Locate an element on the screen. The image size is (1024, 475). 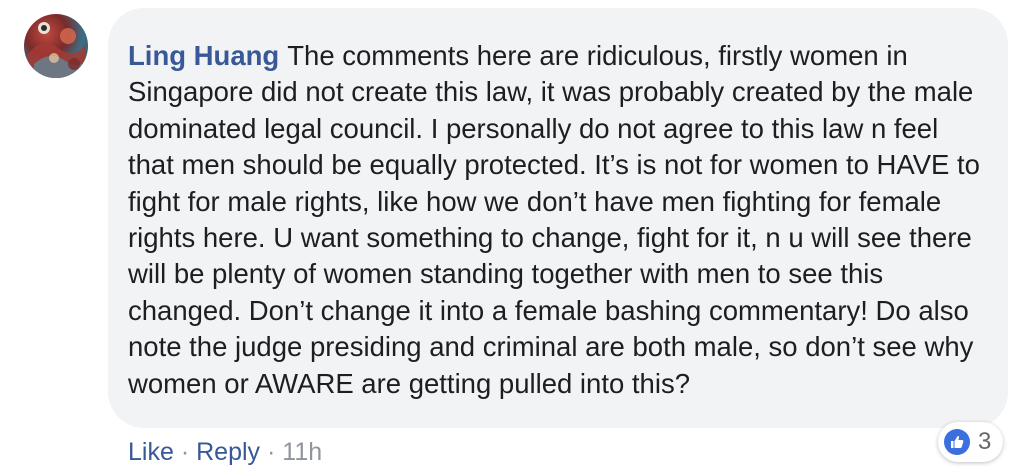
author-name-link: Ling Huang is located at coordinates (203, 55).